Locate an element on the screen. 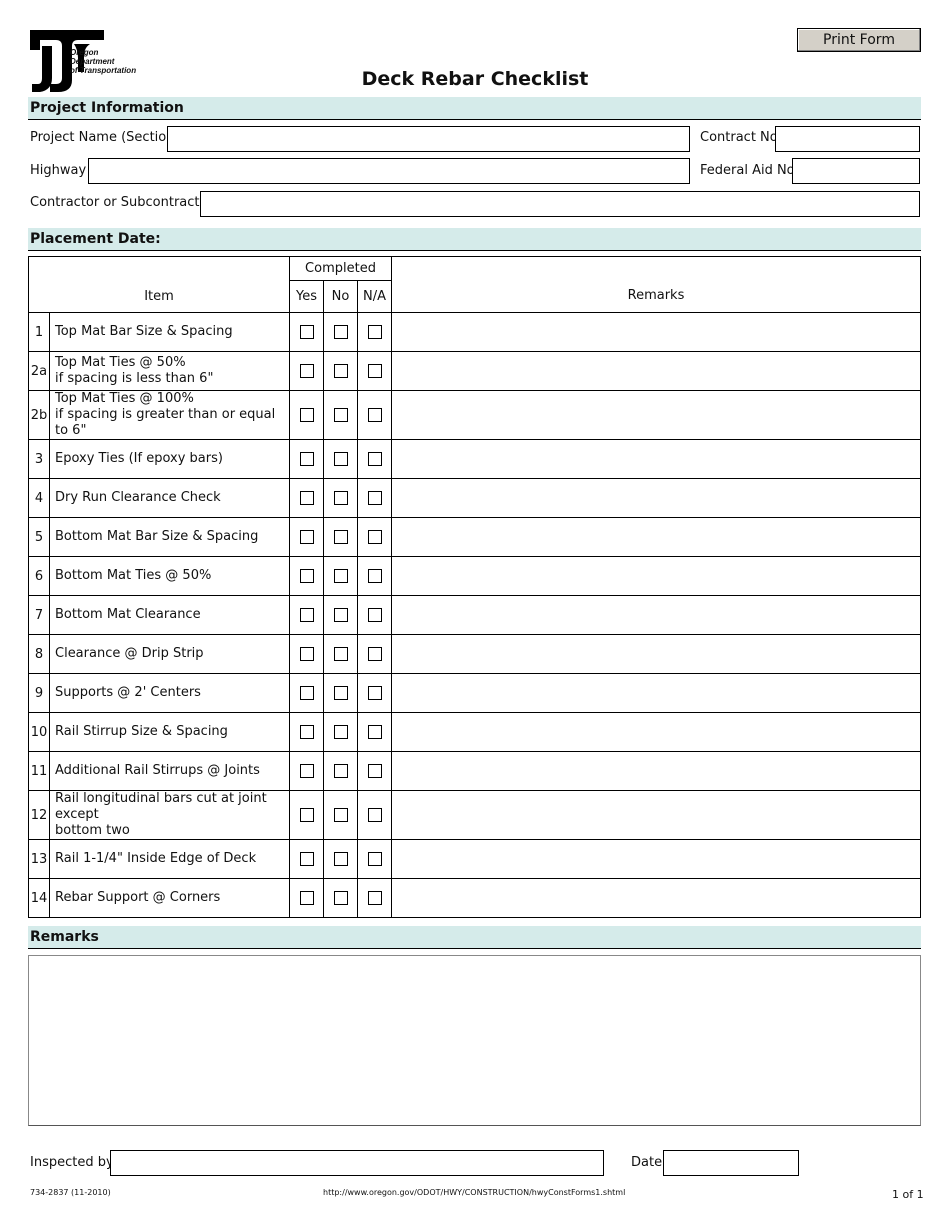 The width and height of the screenshot is (950, 1230). item-number: 1 is located at coordinates (39, 332).